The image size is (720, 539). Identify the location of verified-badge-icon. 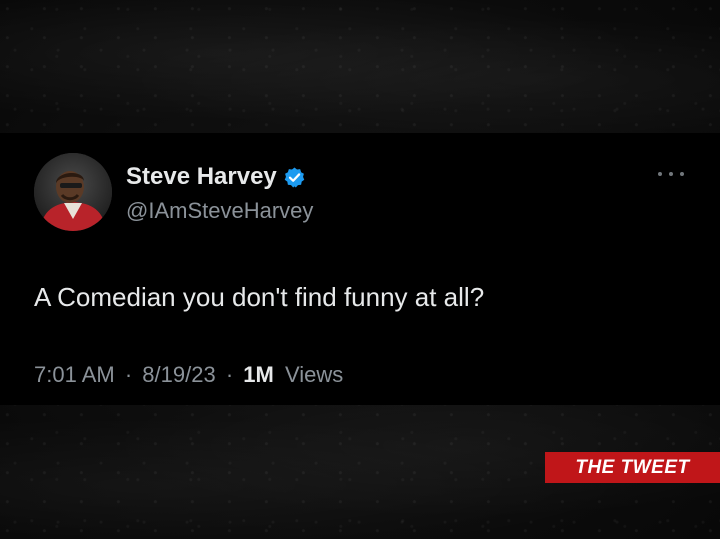
(294, 177).